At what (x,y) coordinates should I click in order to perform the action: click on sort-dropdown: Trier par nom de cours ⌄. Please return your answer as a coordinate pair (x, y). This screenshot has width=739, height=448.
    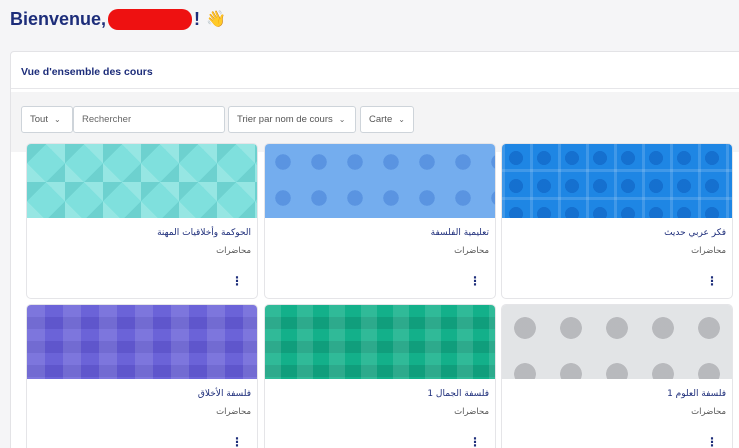
    Looking at the image, I should click on (292, 119).